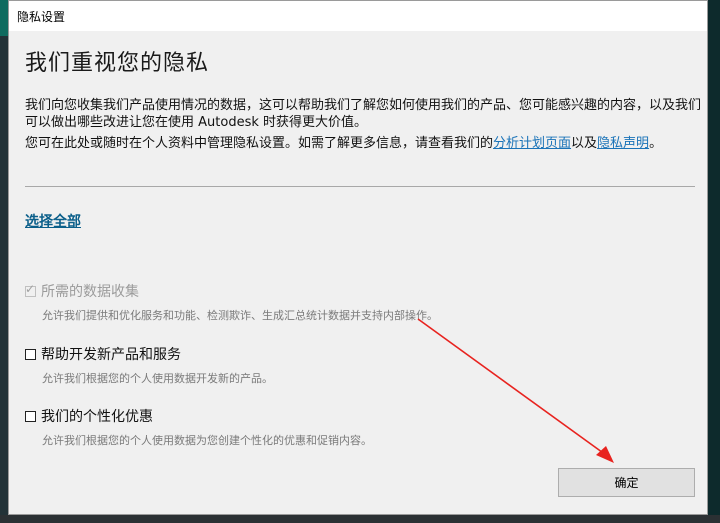 This screenshot has height=523, width=720. What do you see at coordinates (714, 261) in the screenshot?
I see `background-right` at bounding box center [714, 261].